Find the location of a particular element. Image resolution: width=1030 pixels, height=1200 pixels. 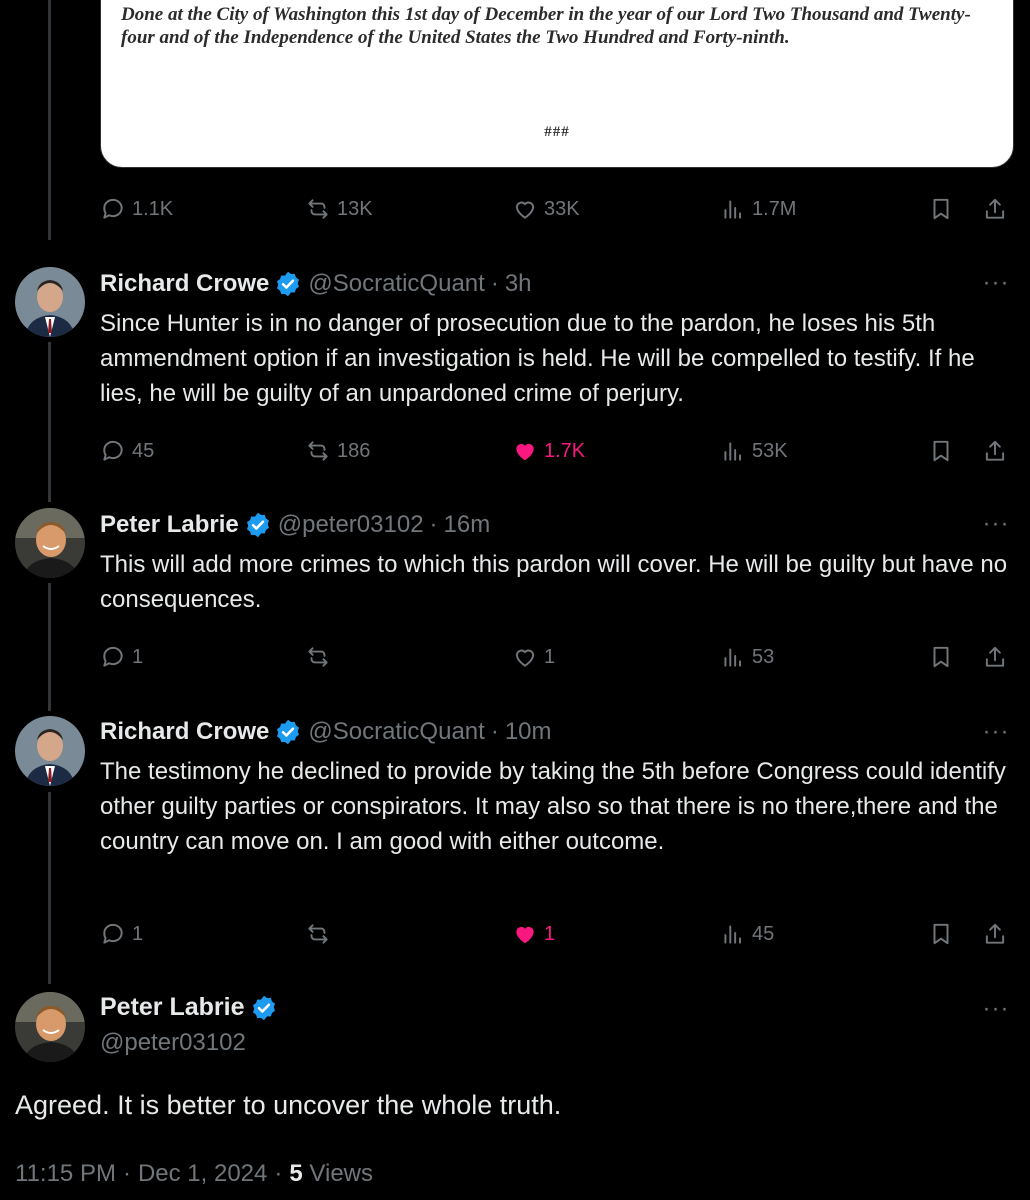

views-count: 53 is located at coordinates (763, 656).